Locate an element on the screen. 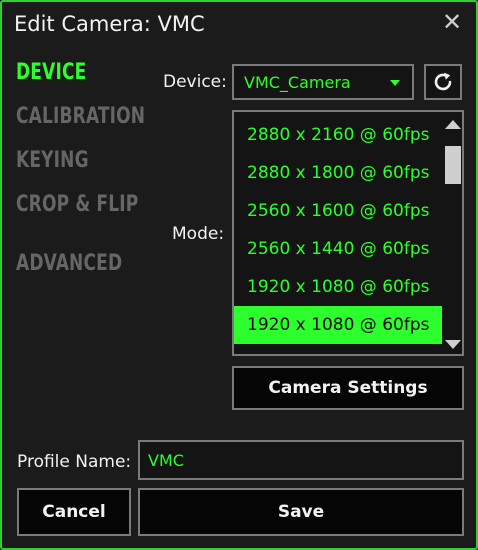  mode-label: Mode: is located at coordinates (198, 234).